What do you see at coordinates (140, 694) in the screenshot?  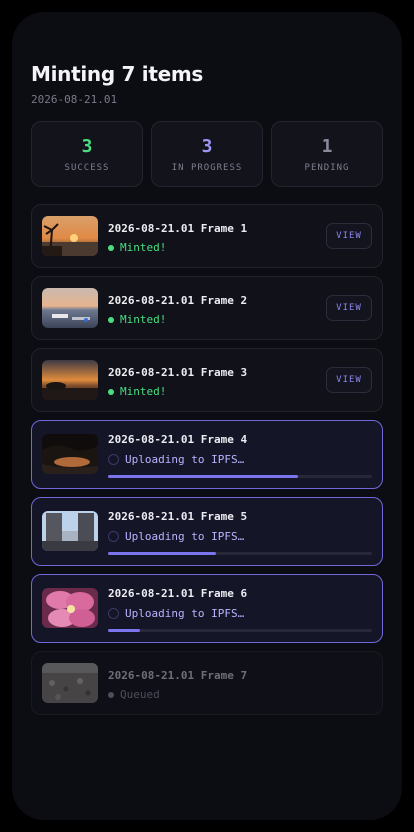 I see `status-text: Queued` at bounding box center [140, 694].